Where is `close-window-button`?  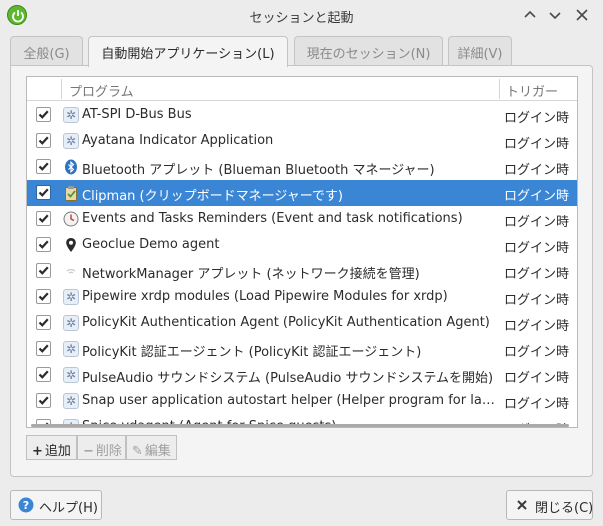
close-window-button is located at coordinates (582, 15).